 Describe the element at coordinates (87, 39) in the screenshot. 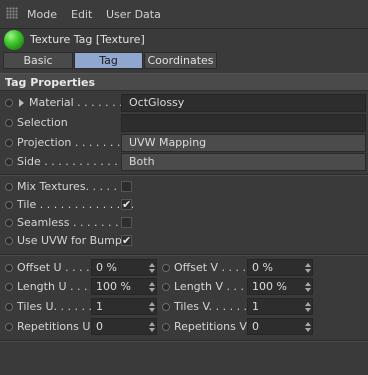

I see `object-title: Texture Tag [Texture]` at that location.